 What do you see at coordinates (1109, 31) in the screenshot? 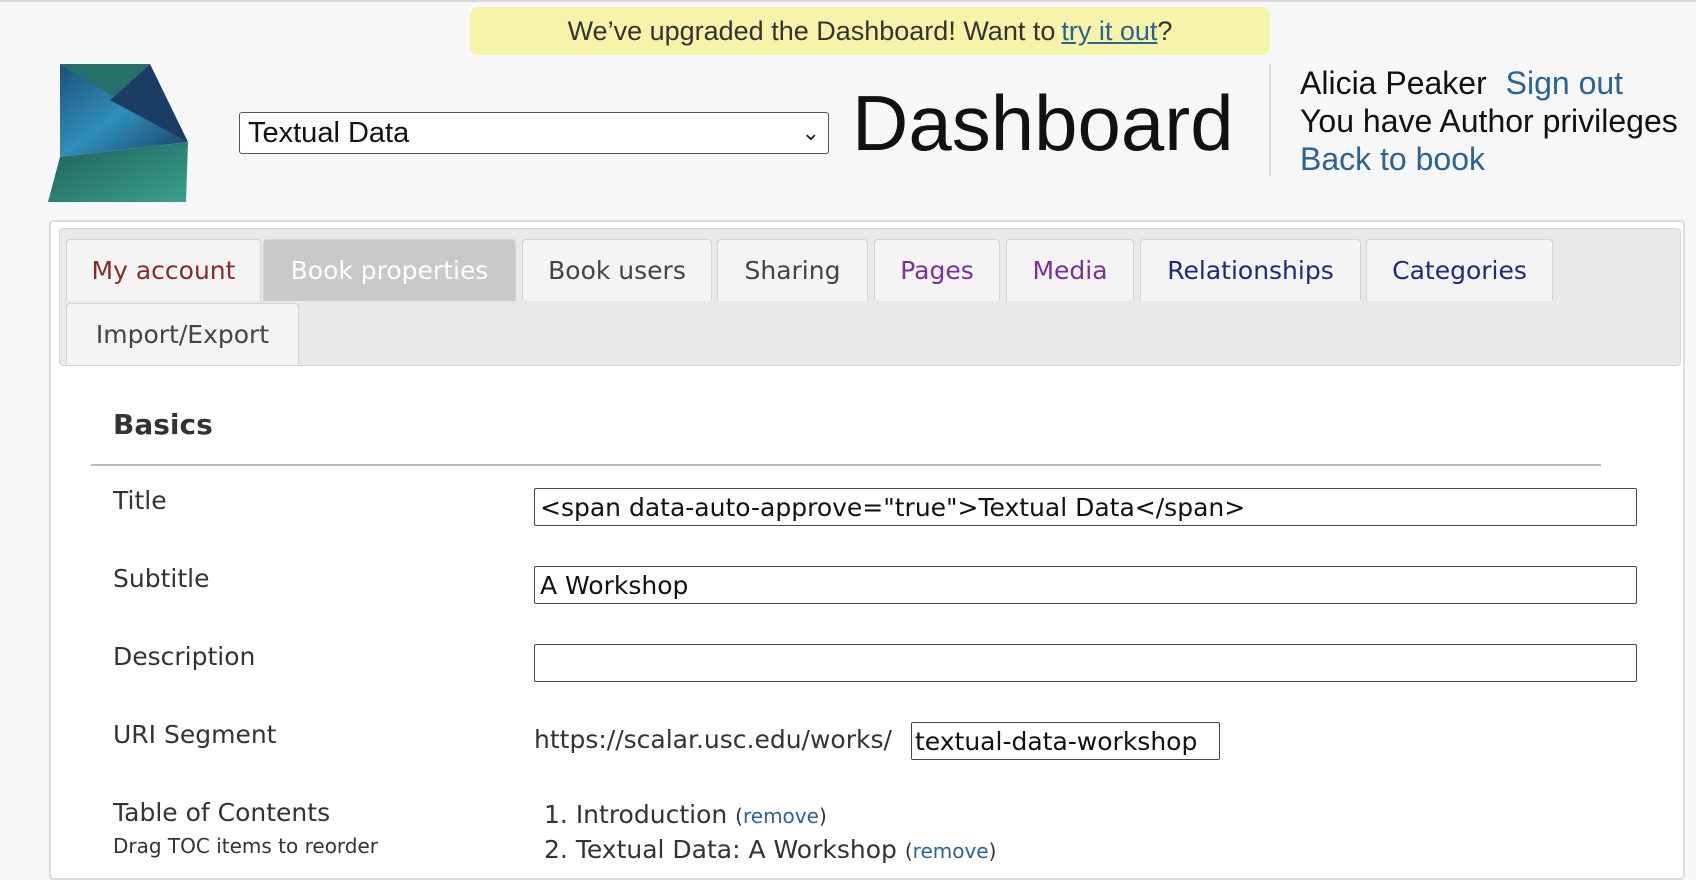
I see `try-it-out-link: try it out` at bounding box center [1109, 31].